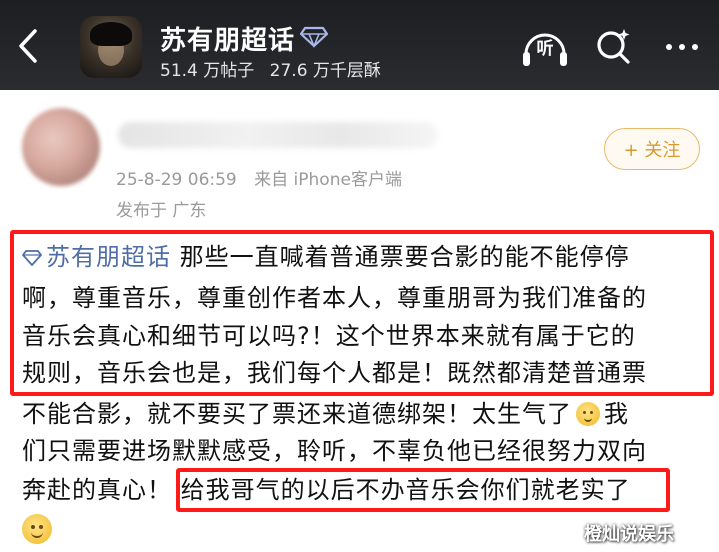  Describe the element at coordinates (108, 257) in the screenshot. I see `topic-name: 苏有朋超话` at that location.